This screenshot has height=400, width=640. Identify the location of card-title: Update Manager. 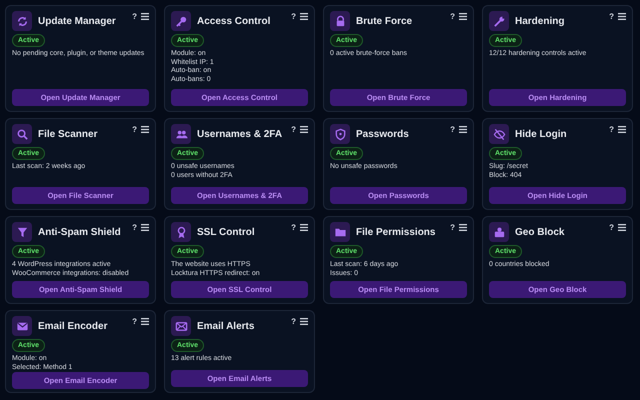
(77, 21).